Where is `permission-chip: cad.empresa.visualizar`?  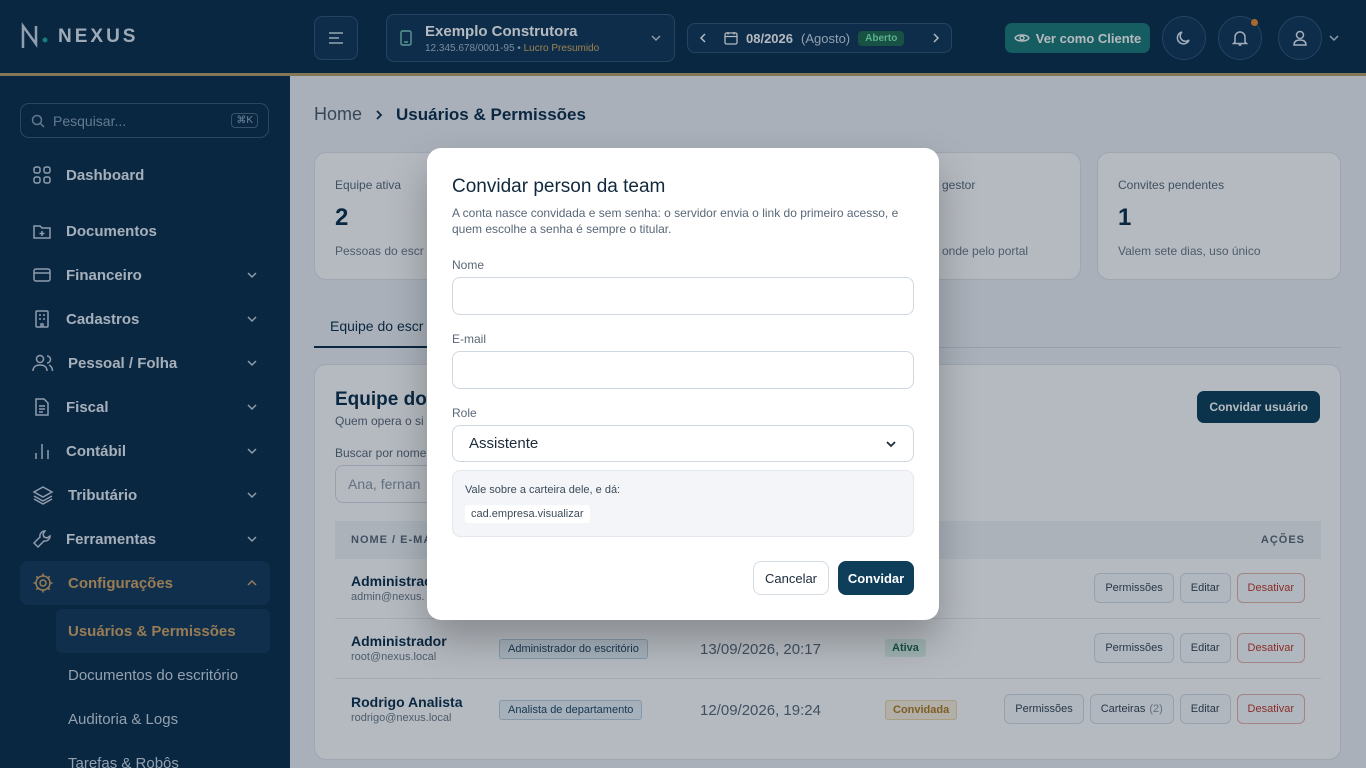 permission-chip: cad.empresa.visualizar is located at coordinates (527, 514).